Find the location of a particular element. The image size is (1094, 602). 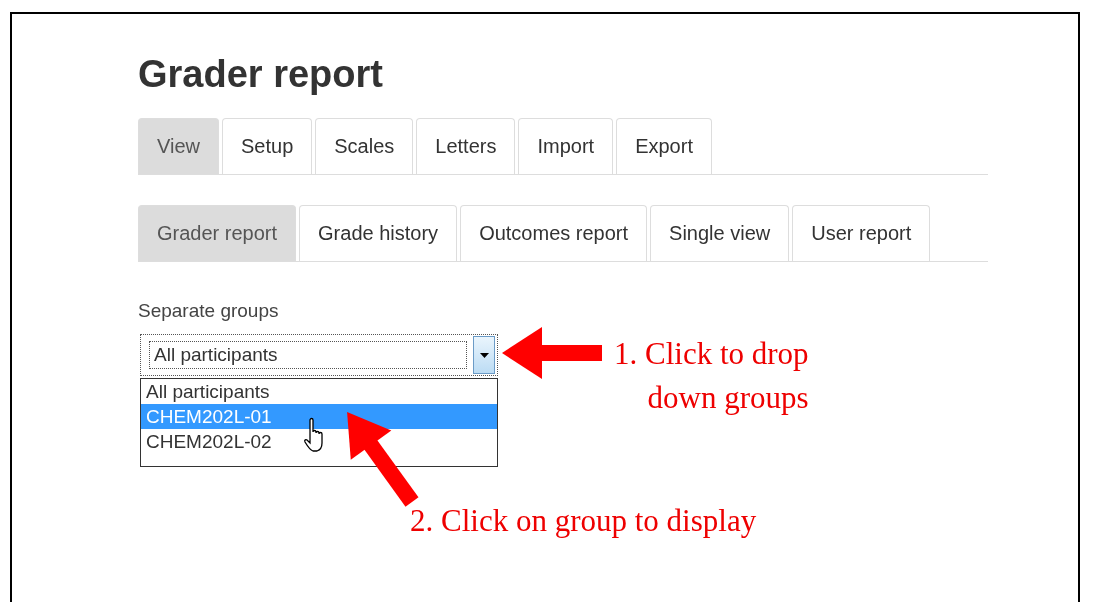

tab: User report is located at coordinates (861, 233).